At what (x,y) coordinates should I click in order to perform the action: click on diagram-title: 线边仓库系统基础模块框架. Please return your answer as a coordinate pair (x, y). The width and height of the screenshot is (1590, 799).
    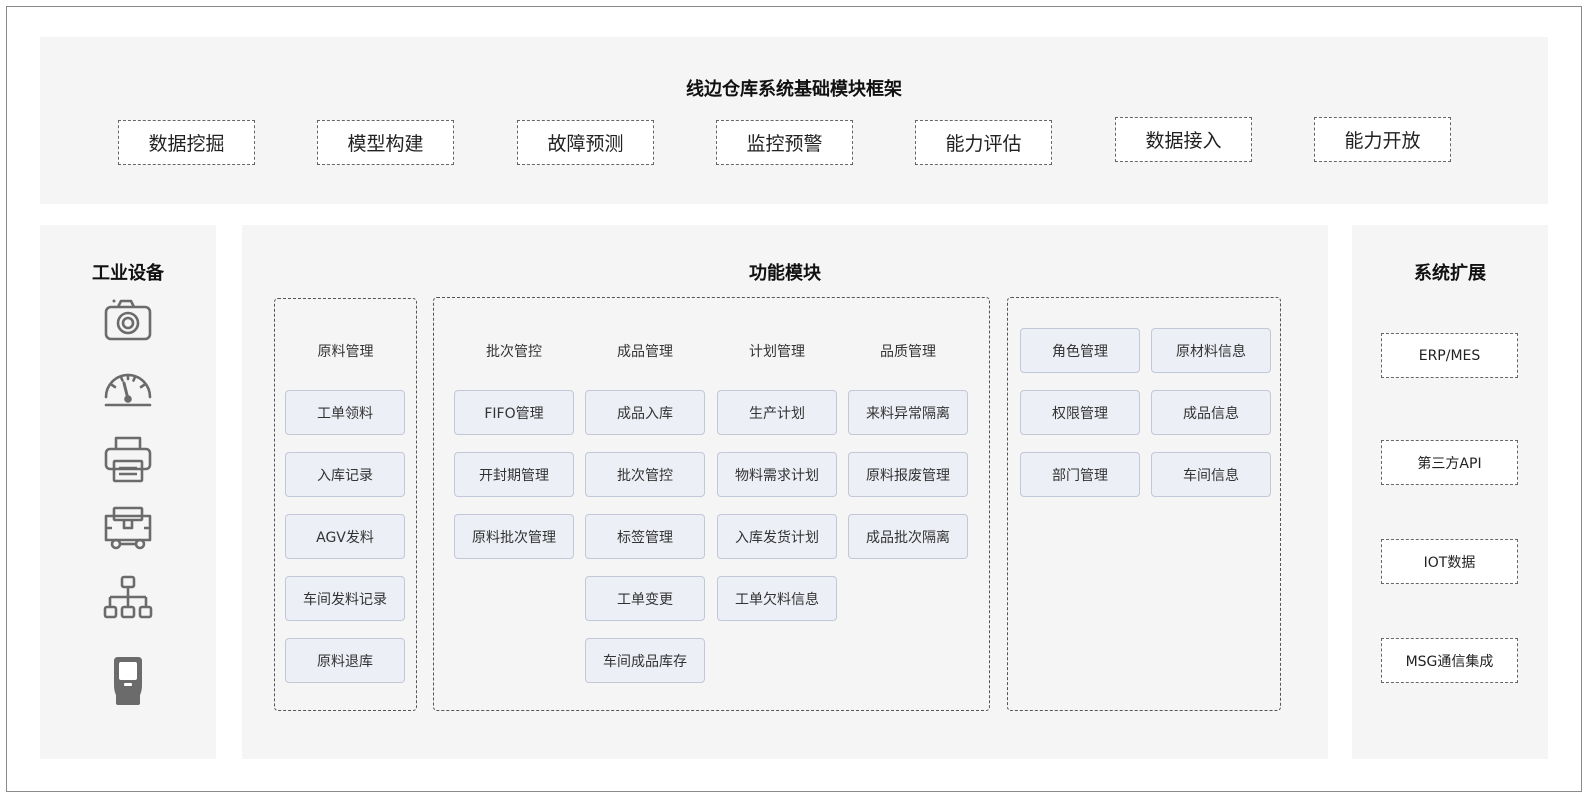
    Looking at the image, I should click on (794, 89).